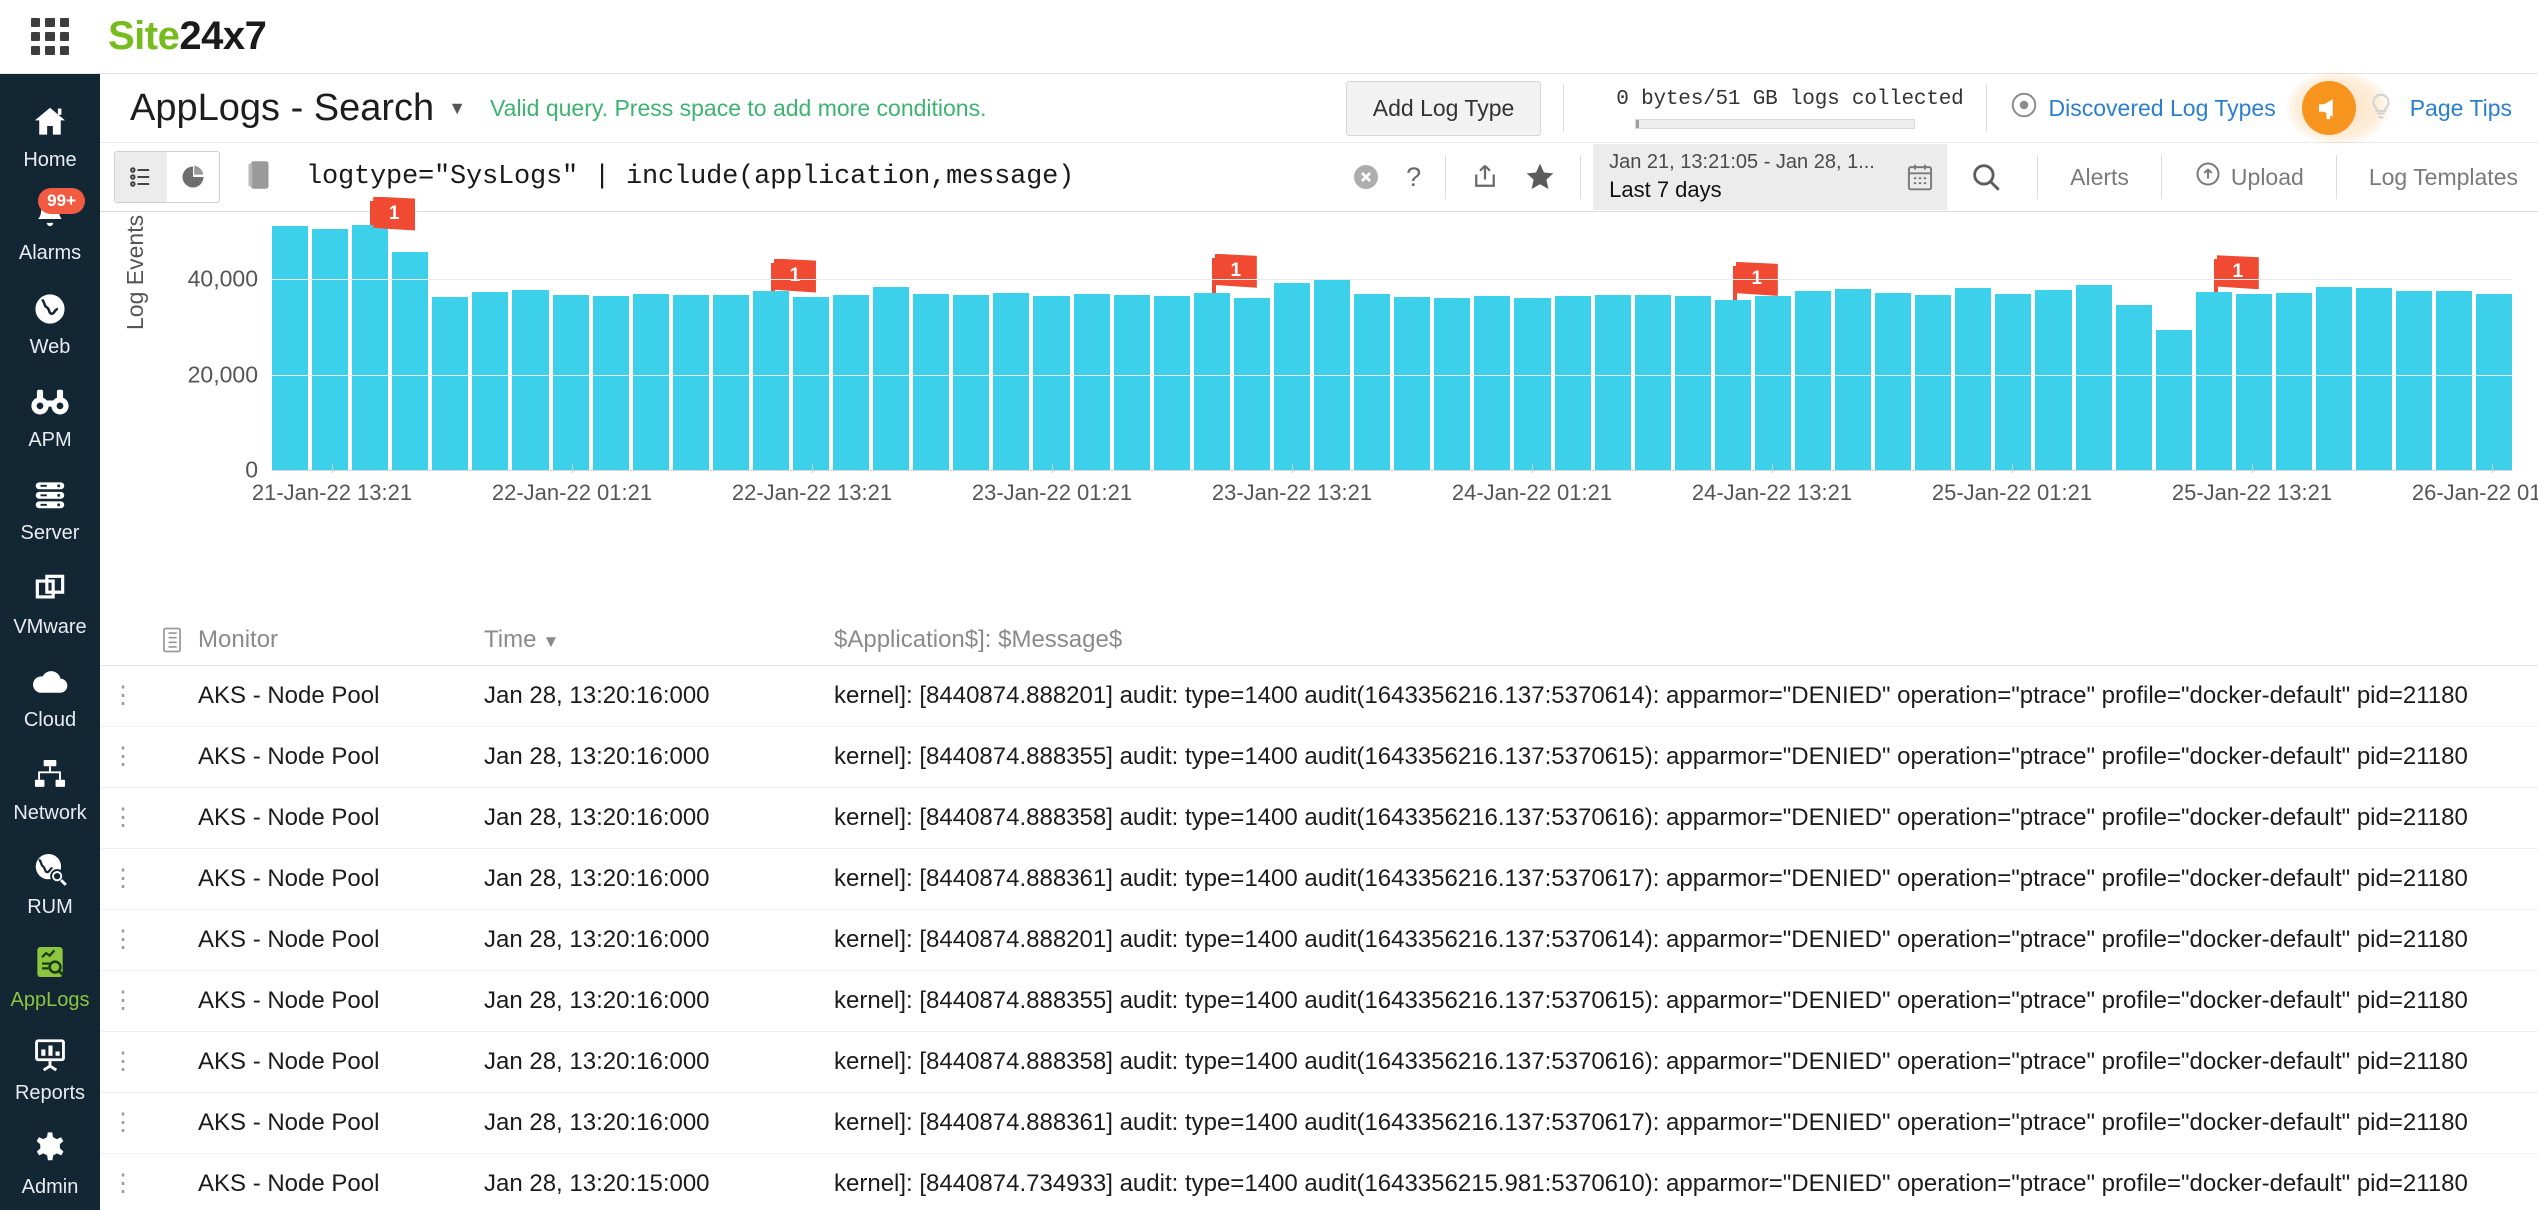 This screenshot has width=2538, height=1210. Describe the element at coordinates (141, 177) in the screenshot. I see `list-view-icon` at that location.